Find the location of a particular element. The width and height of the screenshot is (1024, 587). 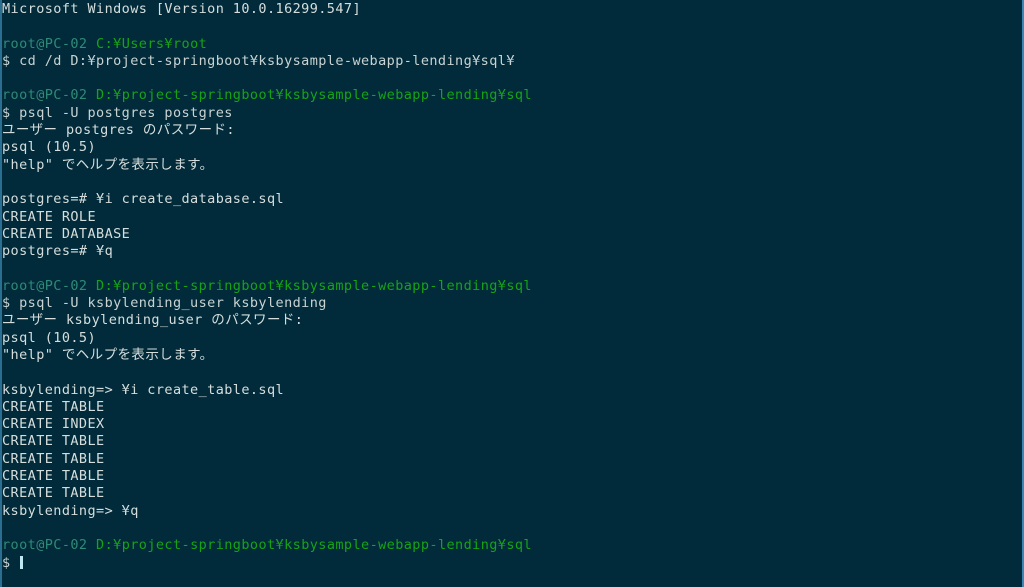

terminal-text-prompt: $ psql -U postgres postgres is located at coordinates (117, 112).